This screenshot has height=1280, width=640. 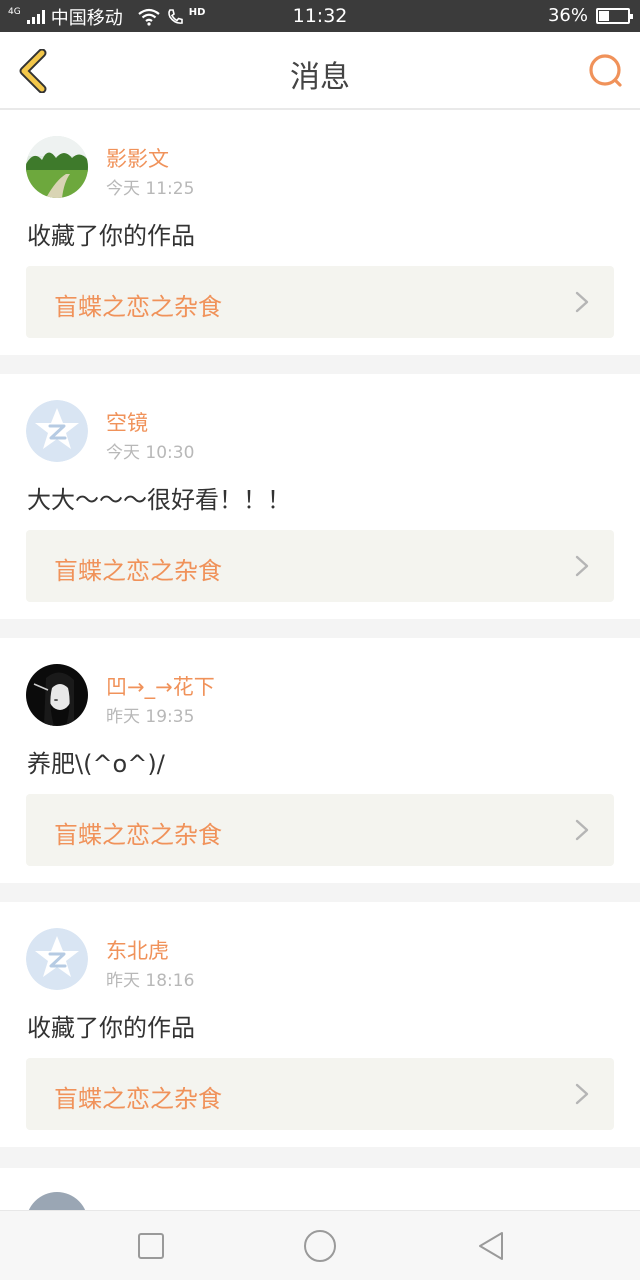 What do you see at coordinates (491, 1246) in the screenshot?
I see `triangle-back-icon` at bounding box center [491, 1246].